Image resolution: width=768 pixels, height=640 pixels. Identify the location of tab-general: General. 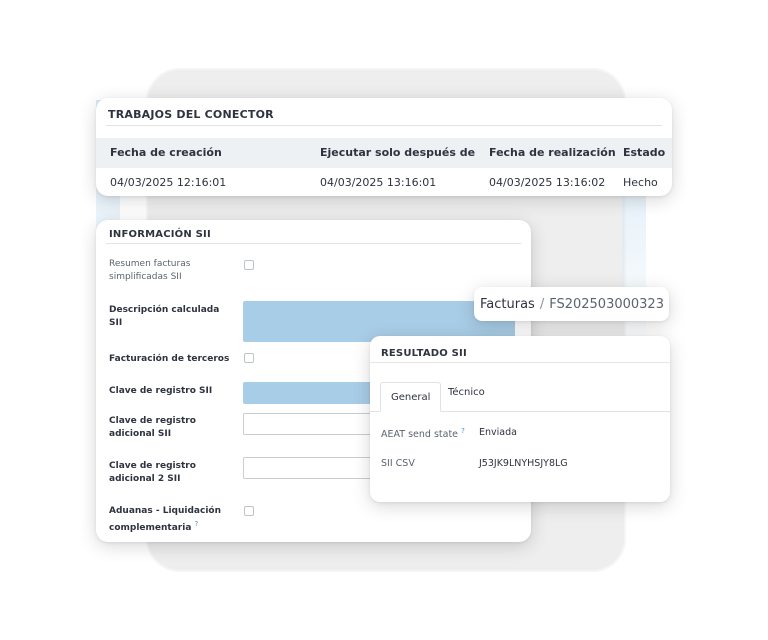
(411, 397).